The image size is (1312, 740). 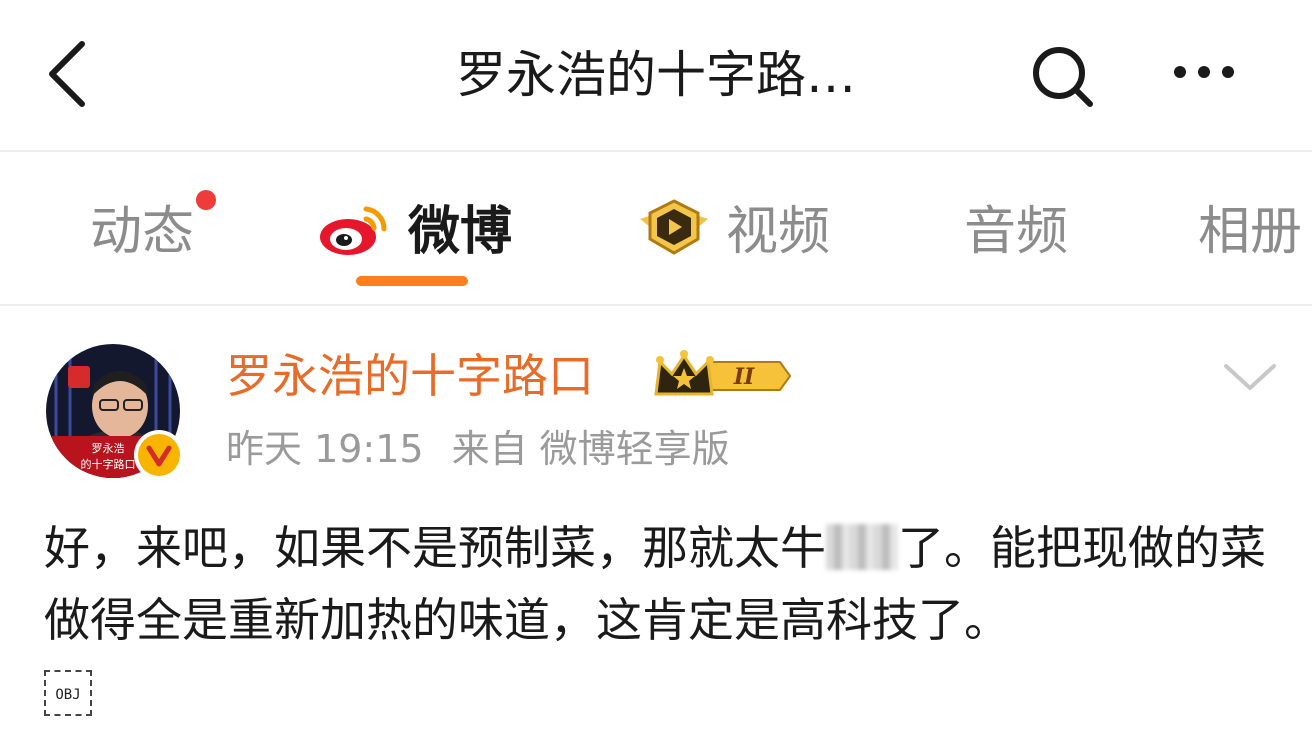 I want to click on verified-v-icon, so click(x=159, y=455).